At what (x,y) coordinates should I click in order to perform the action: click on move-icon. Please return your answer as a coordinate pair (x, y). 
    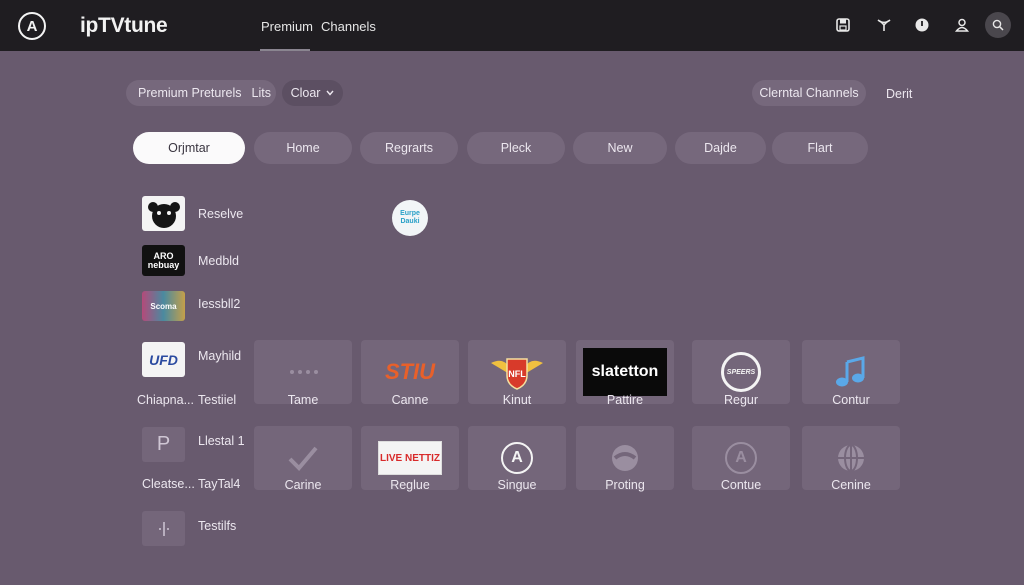
    Looking at the image, I should click on (163, 528).